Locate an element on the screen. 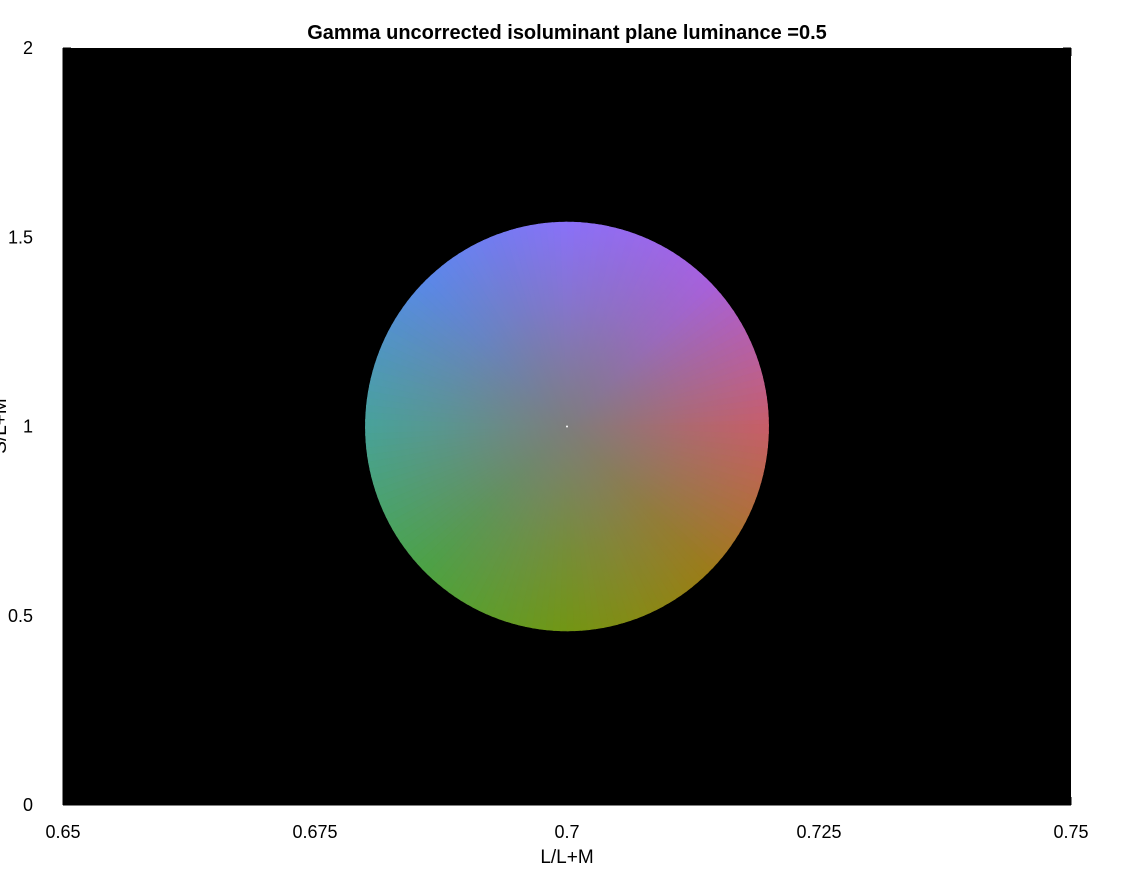 The width and height of the screenshot is (1134, 882). x-tick-label: 0.75 is located at coordinates (1070, 832).